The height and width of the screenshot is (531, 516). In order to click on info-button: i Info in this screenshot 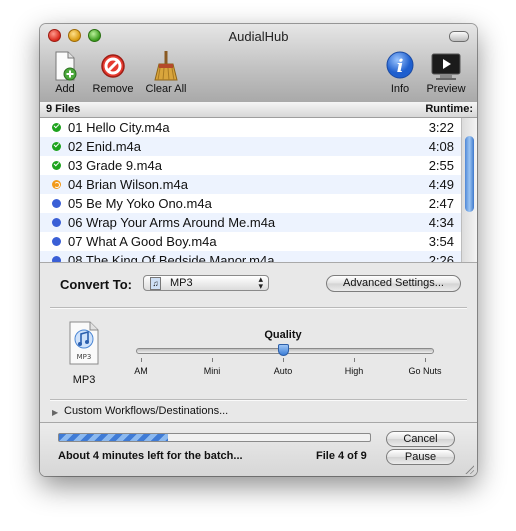, I will do `click(400, 72)`.